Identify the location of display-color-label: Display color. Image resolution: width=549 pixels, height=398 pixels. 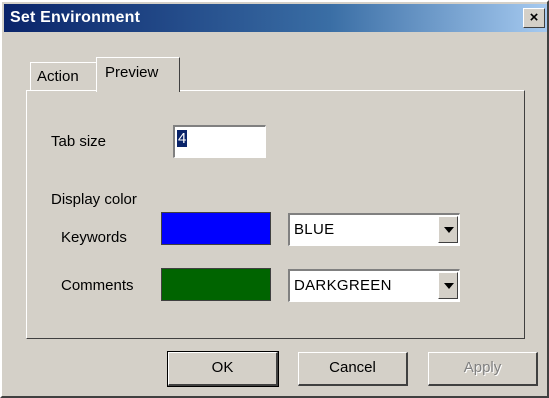
(94, 199).